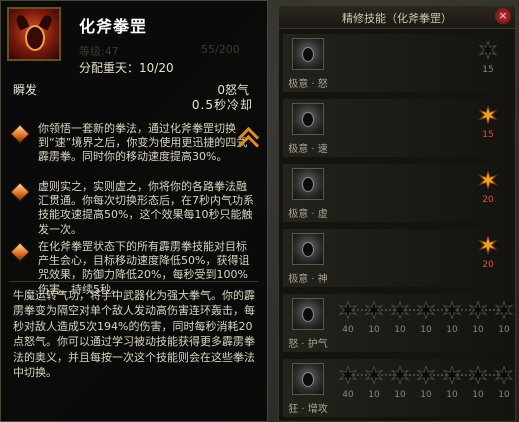 This screenshot has height=422, width=519. What do you see at coordinates (99, 51) in the screenshot?
I see `ghost-level-text: 等级:47` at bounding box center [99, 51].